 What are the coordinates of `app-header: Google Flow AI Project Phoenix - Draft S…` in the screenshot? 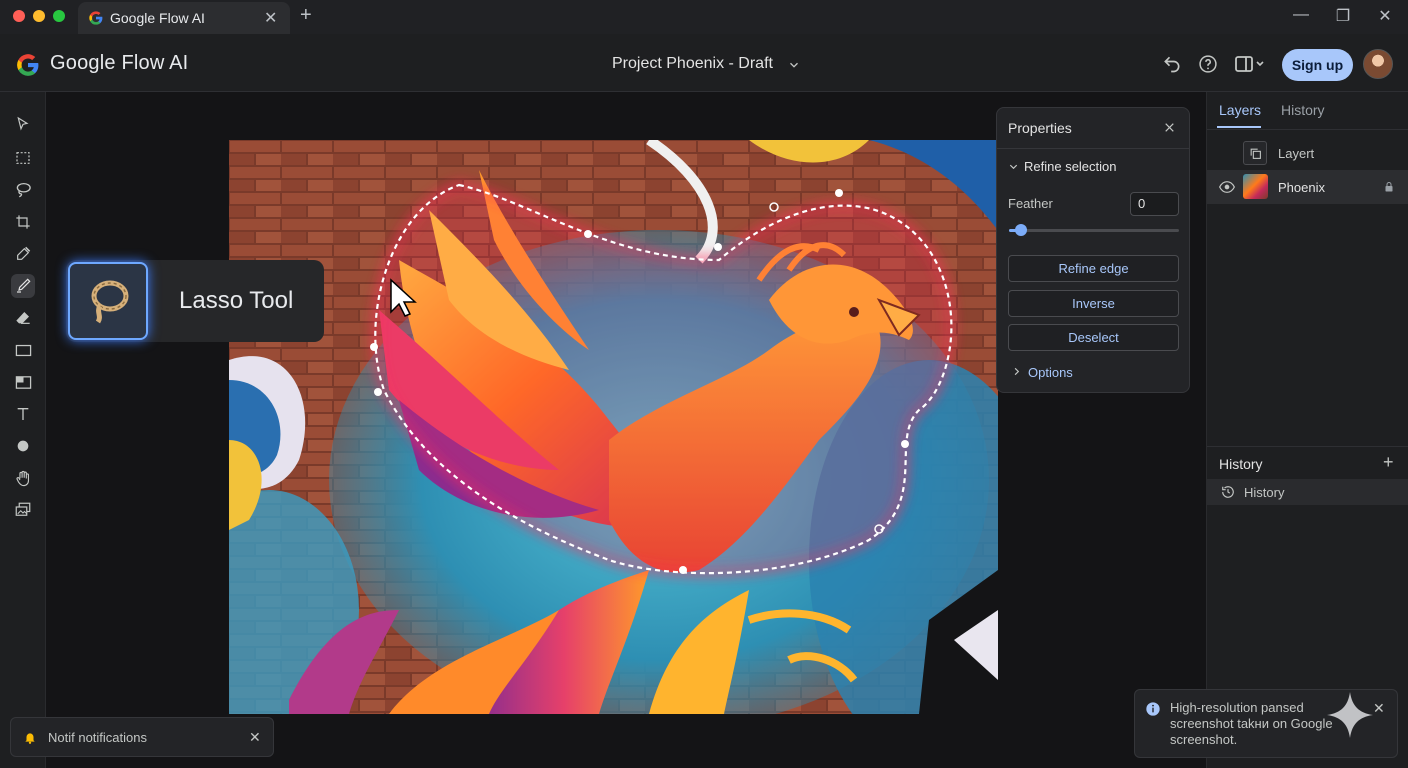 It's located at (704, 63).